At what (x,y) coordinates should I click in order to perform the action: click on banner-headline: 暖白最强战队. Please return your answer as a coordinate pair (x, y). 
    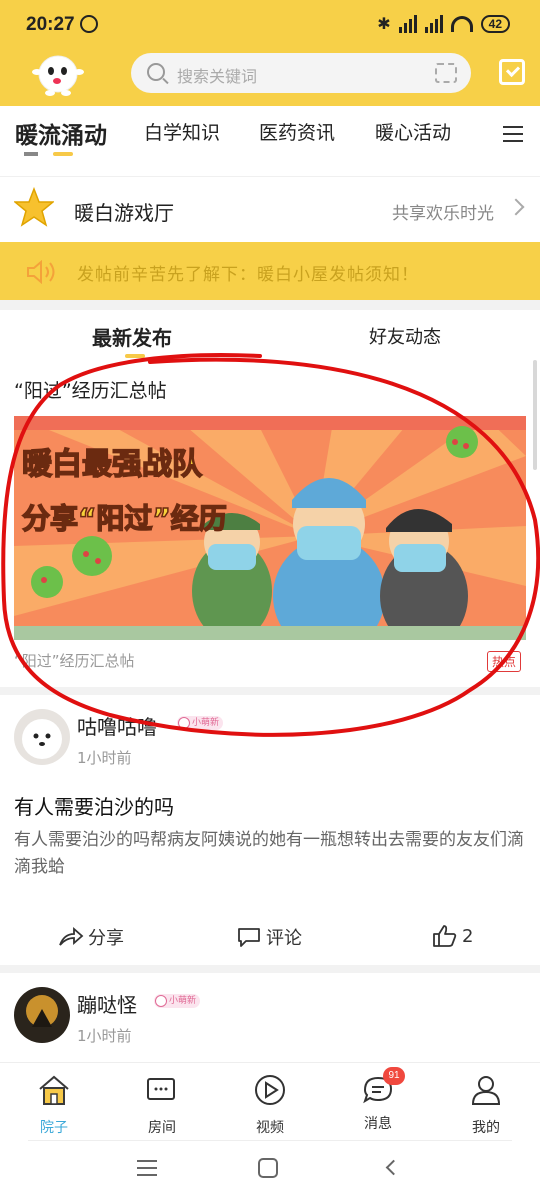
    Looking at the image, I should click on (112, 464).